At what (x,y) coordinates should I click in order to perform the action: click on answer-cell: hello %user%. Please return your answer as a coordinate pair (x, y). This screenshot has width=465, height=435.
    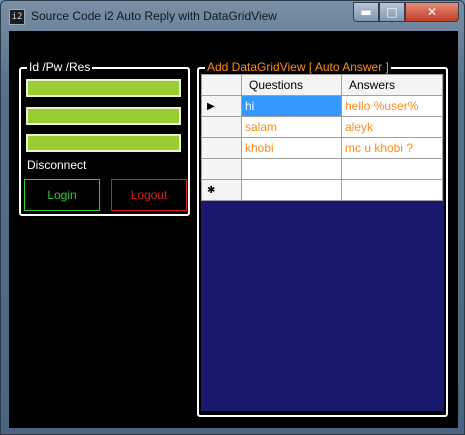
    Looking at the image, I should click on (392, 106).